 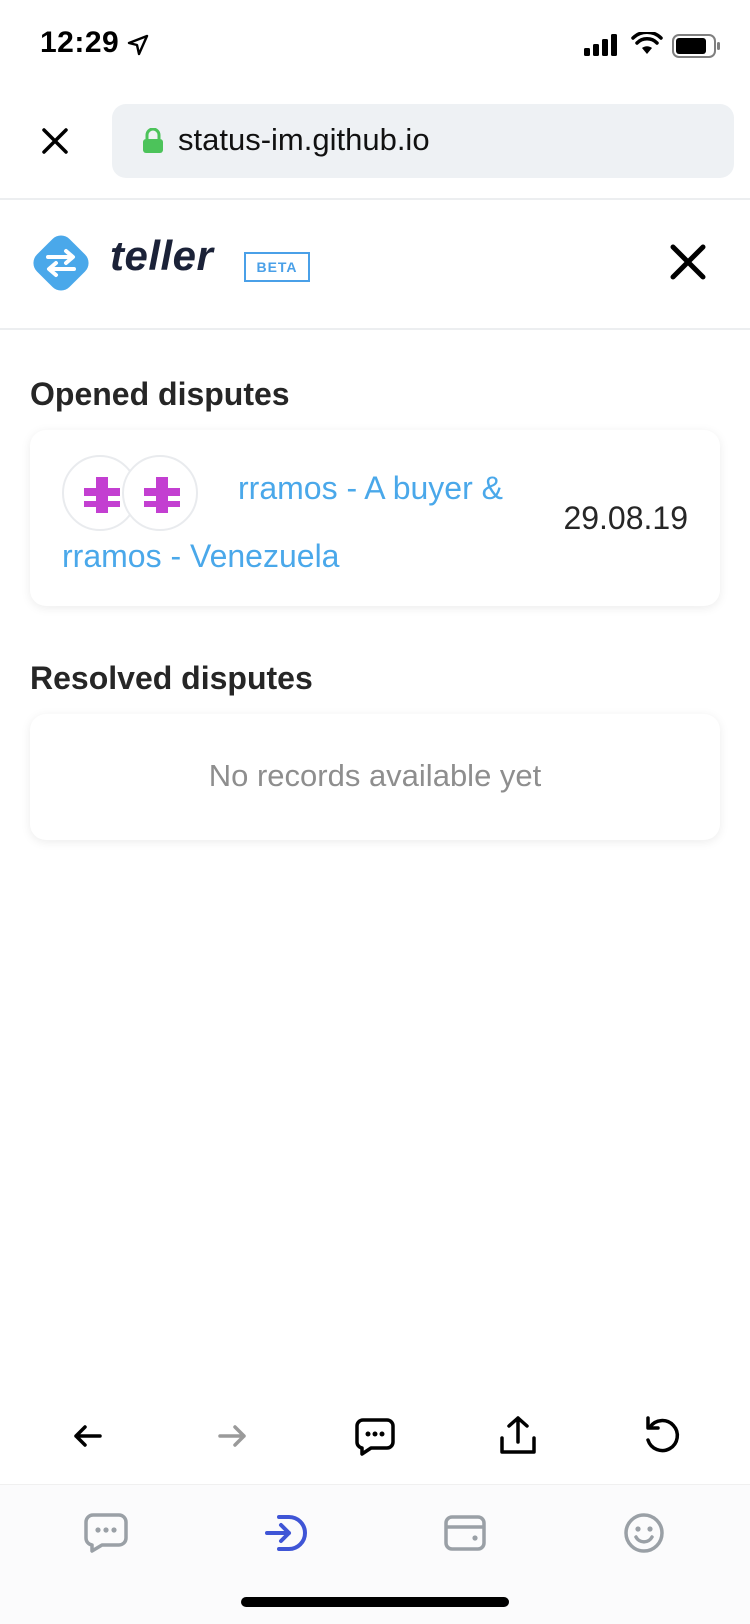 I want to click on avatar, so click(x=160, y=493).